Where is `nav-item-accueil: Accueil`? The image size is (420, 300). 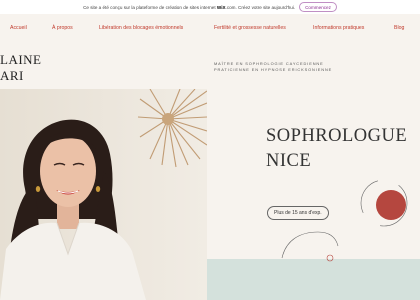 nav-item-accueil: Accueil is located at coordinates (18, 28).